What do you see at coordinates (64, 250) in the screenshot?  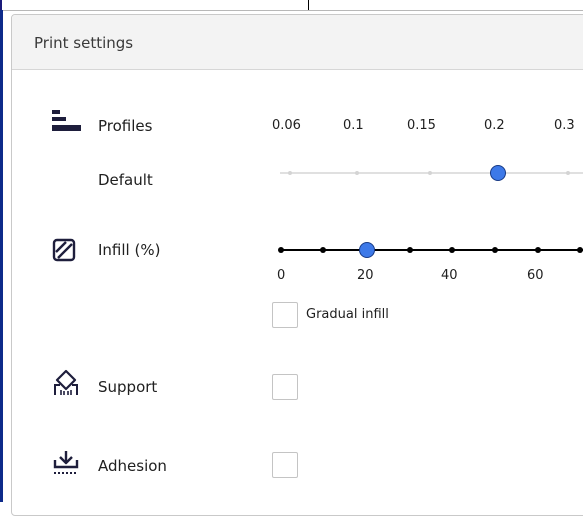 I see `infill-hatch-icon` at bounding box center [64, 250].